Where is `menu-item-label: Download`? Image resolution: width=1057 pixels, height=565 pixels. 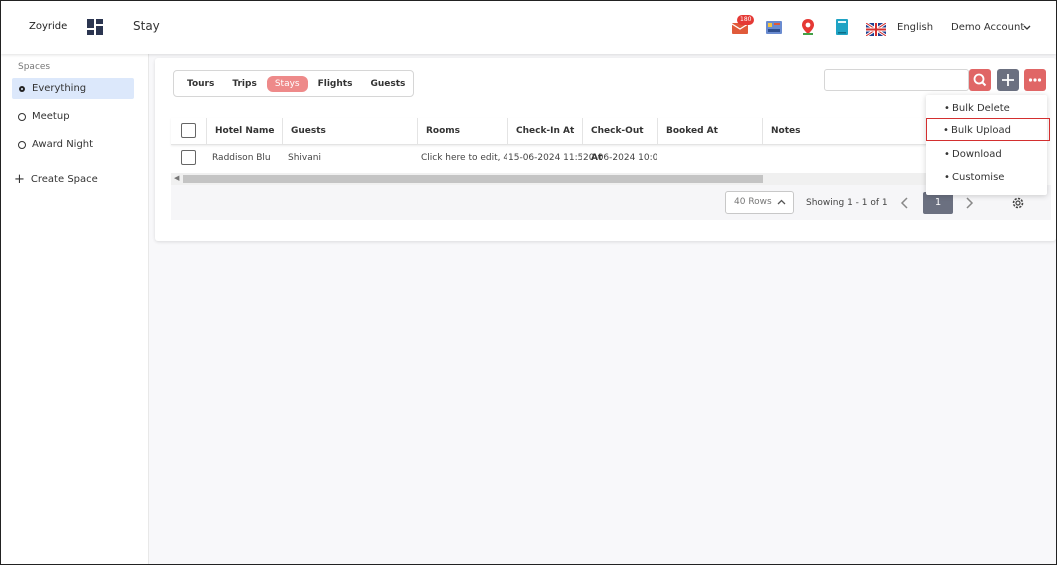
menu-item-label: Download is located at coordinates (977, 154).